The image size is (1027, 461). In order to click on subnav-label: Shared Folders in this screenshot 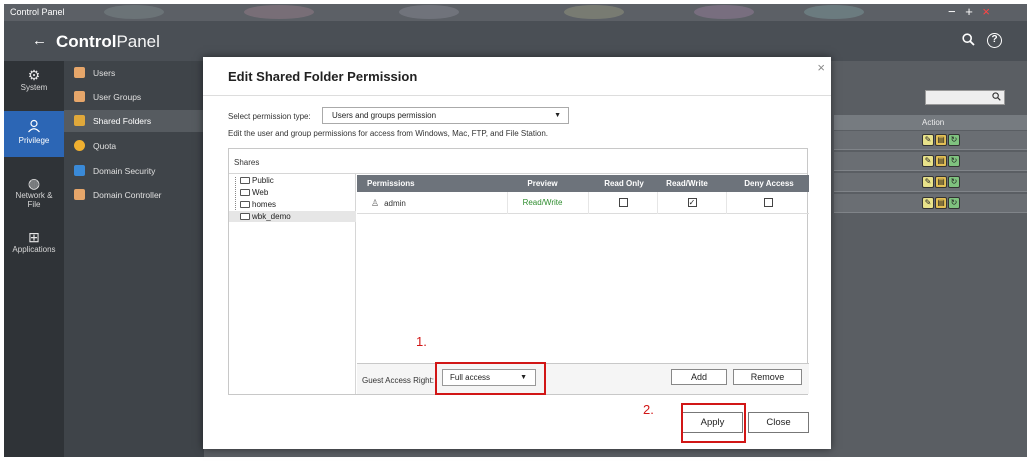, I will do `click(122, 121)`.